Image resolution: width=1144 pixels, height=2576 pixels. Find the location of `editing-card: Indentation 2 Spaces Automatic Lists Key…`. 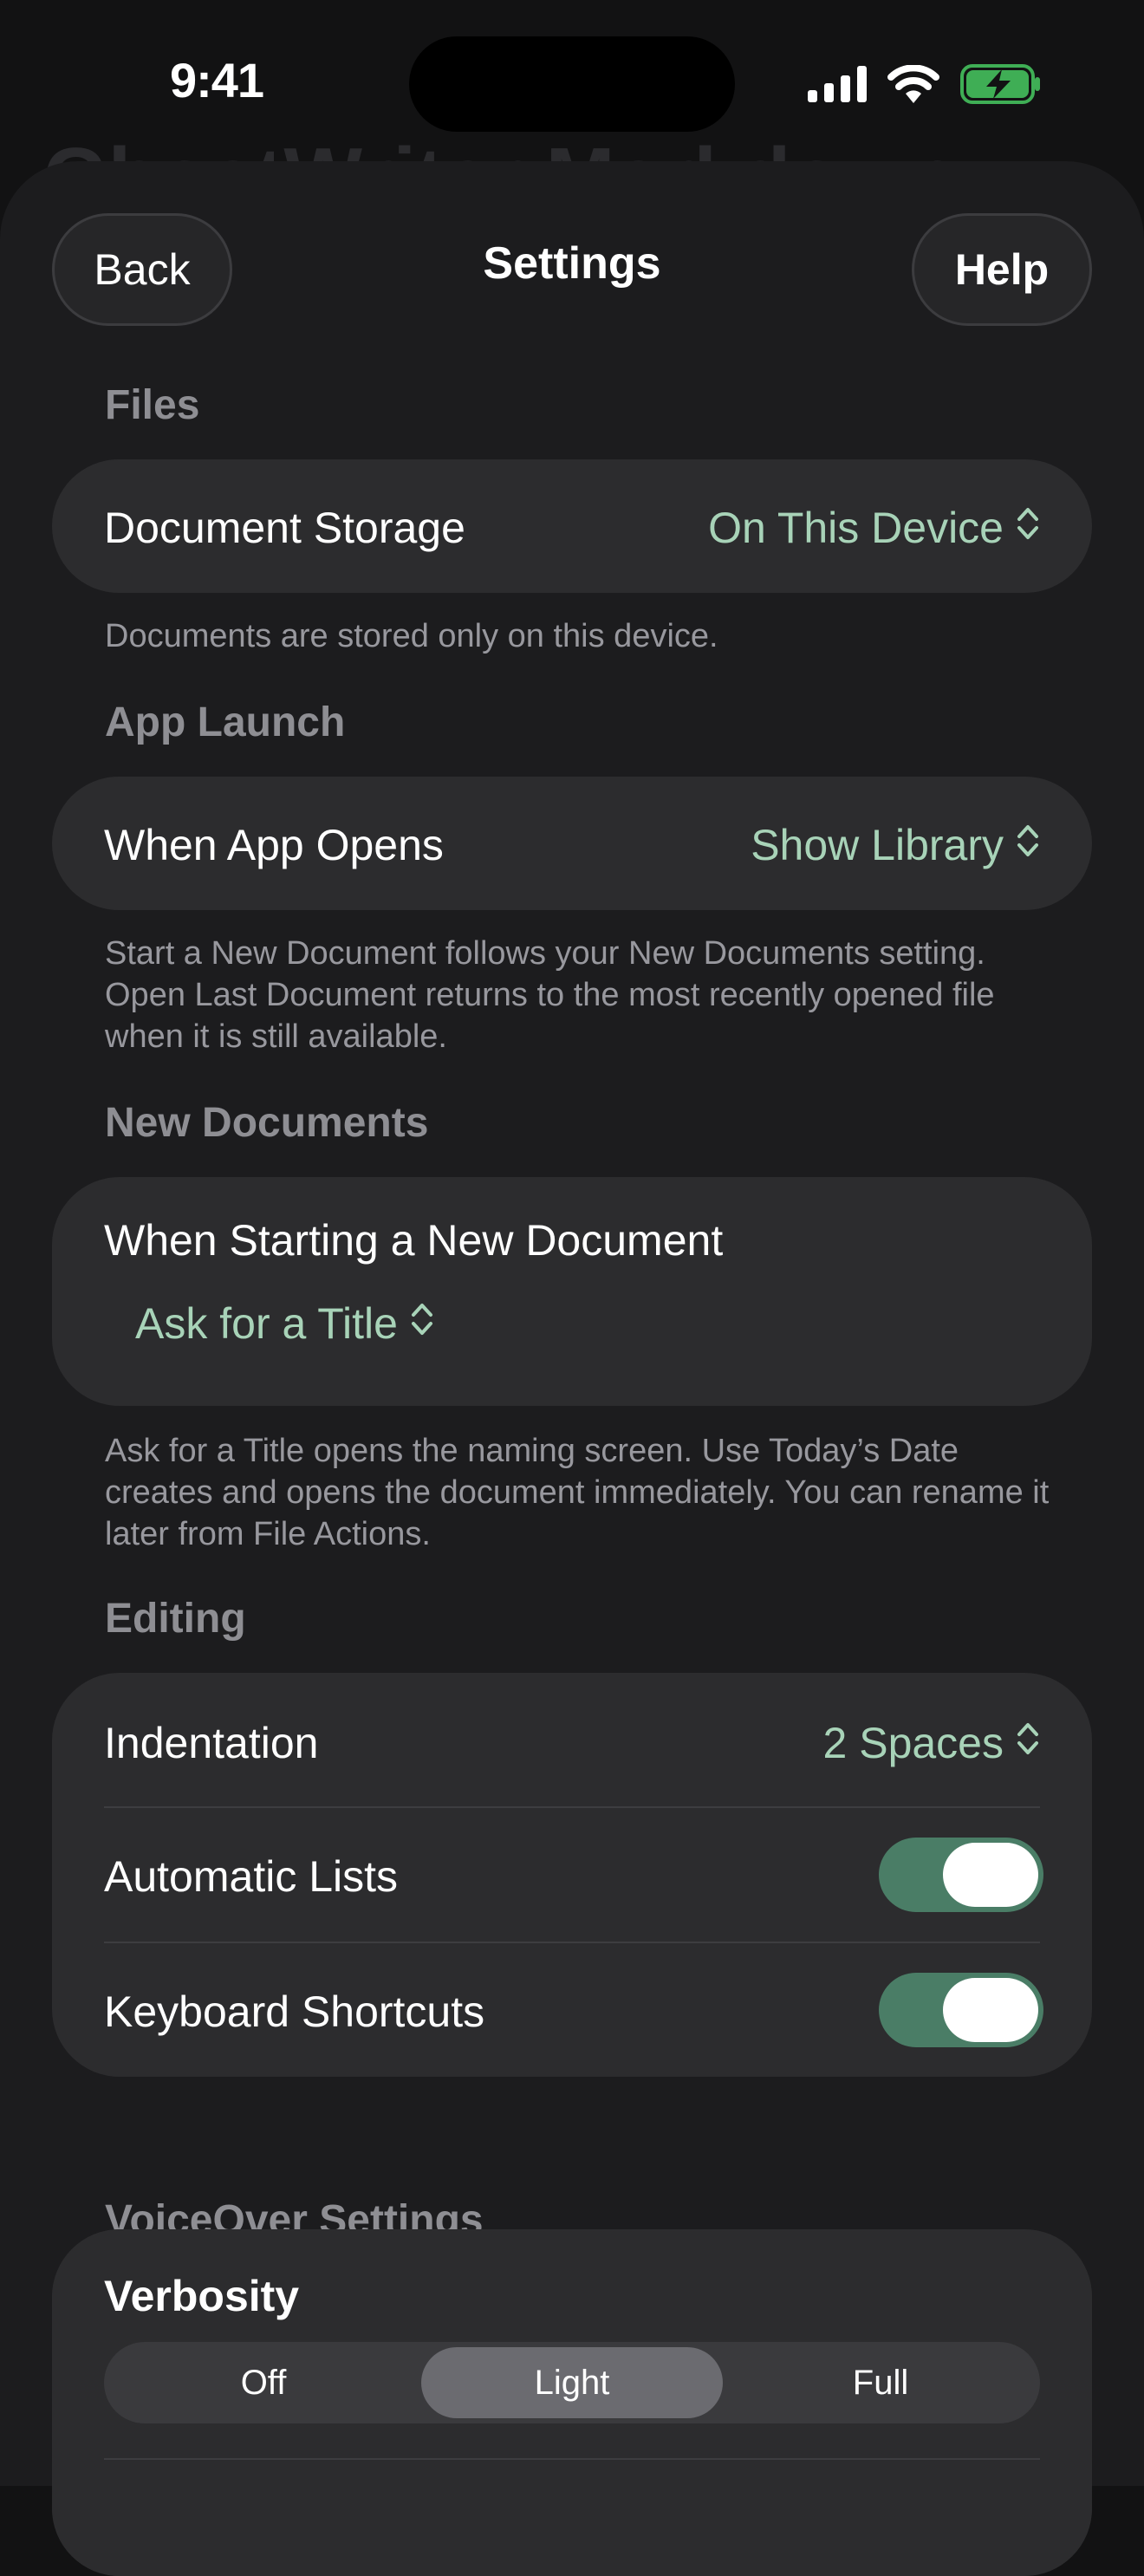

editing-card: Indentation 2 Spaces Automatic Lists Key… is located at coordinates (572, 1875).